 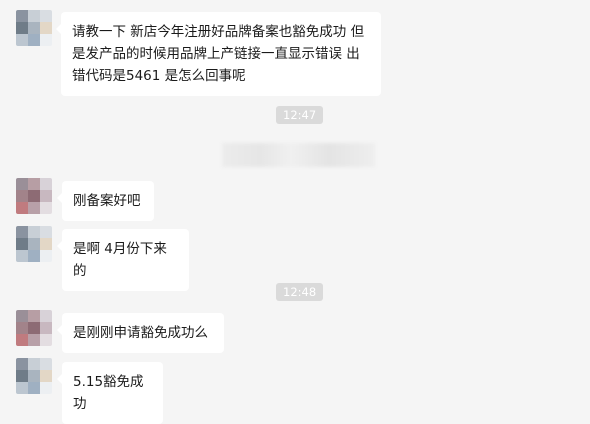 I want to click on message-text: 5.15豁免成功, so click(x=108, y=393).